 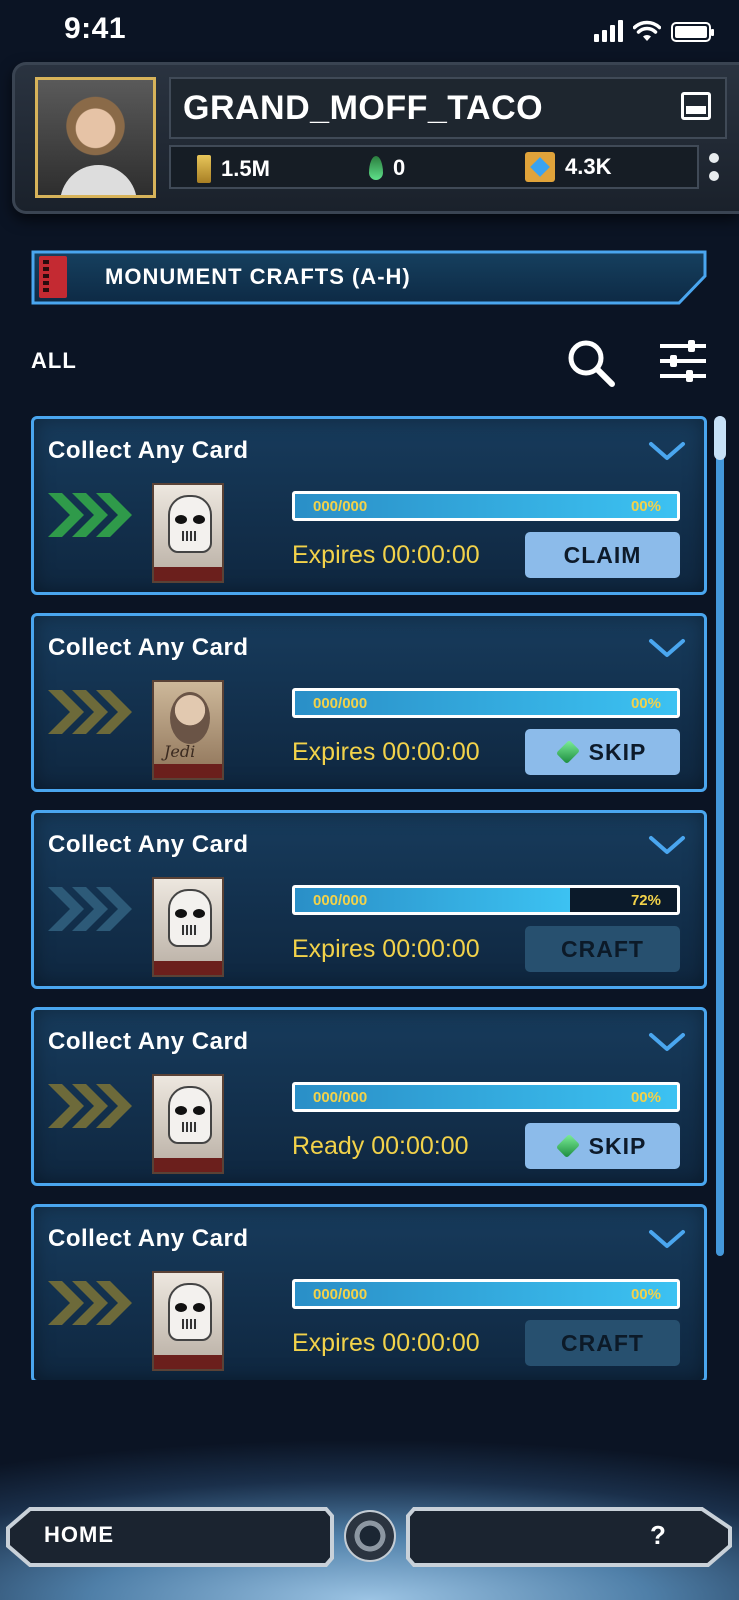 I want to click on claim-button: CLAIM, so click(x=602, y=555).